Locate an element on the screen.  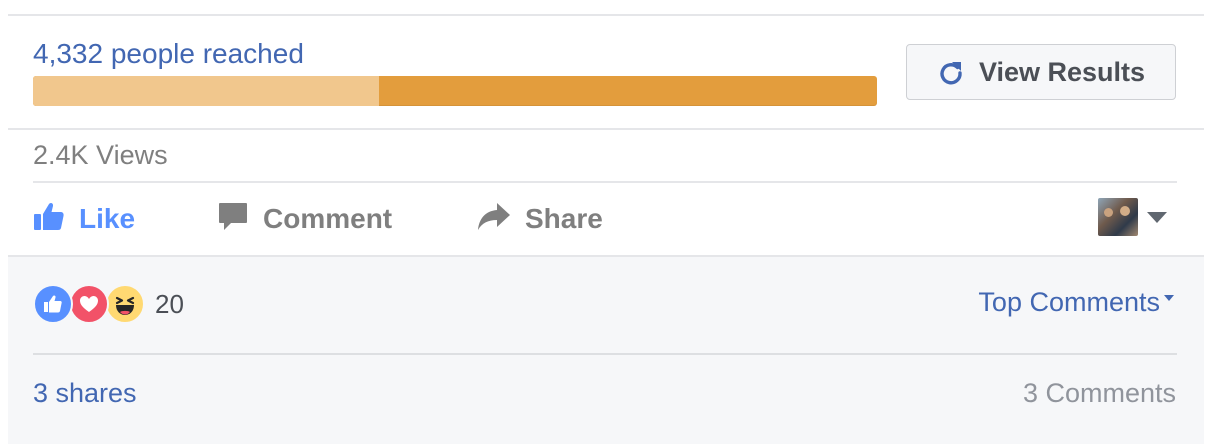
section-divider is located at coordinates (606, 129).